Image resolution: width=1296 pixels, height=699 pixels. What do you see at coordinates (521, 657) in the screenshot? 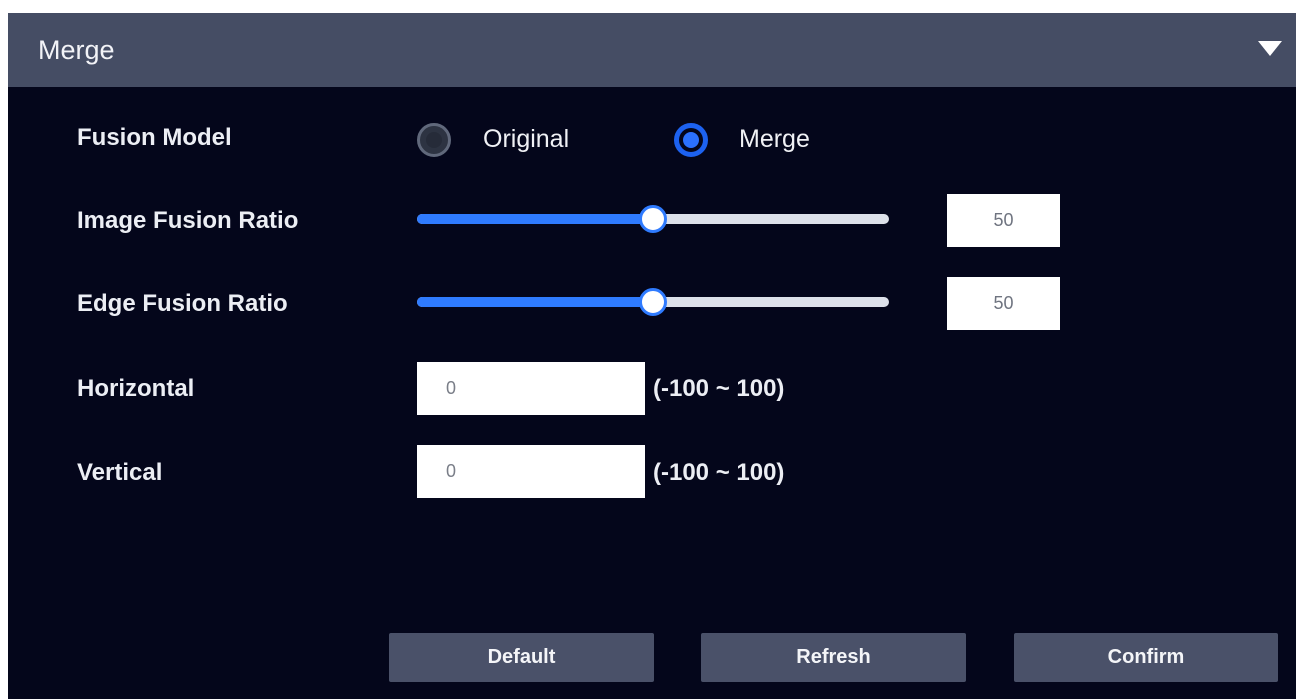
I see `default-button: Default` at bounding box center [521, 657].